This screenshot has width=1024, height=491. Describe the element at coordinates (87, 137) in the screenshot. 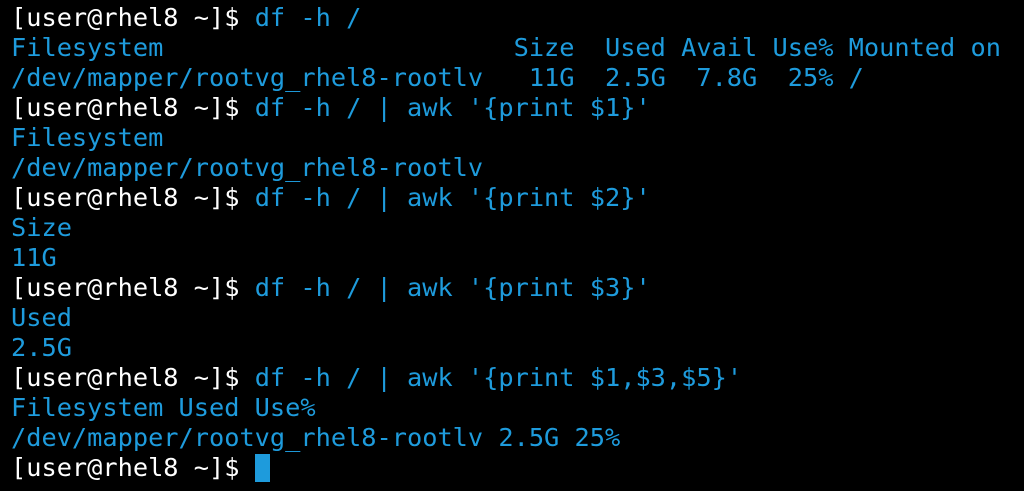

I see `output-line: Filesystem` at that location.